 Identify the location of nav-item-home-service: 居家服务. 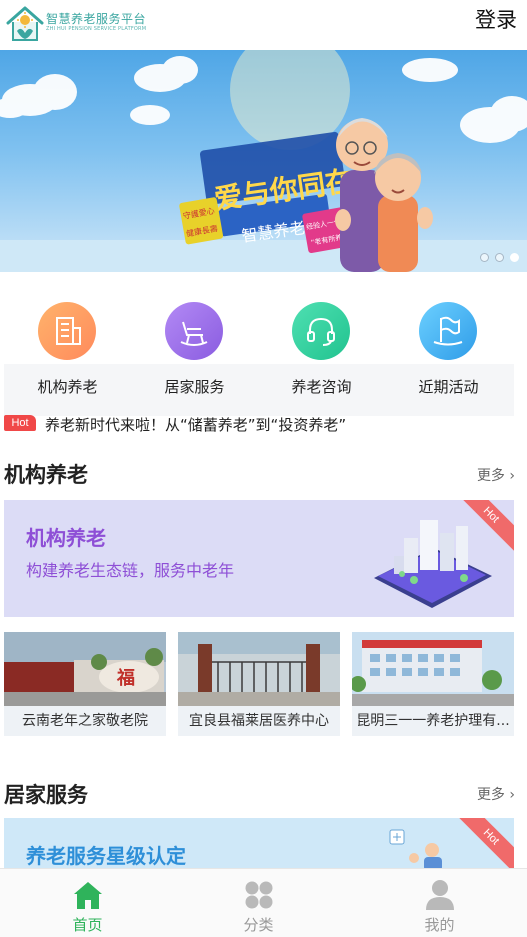
(194, 354).